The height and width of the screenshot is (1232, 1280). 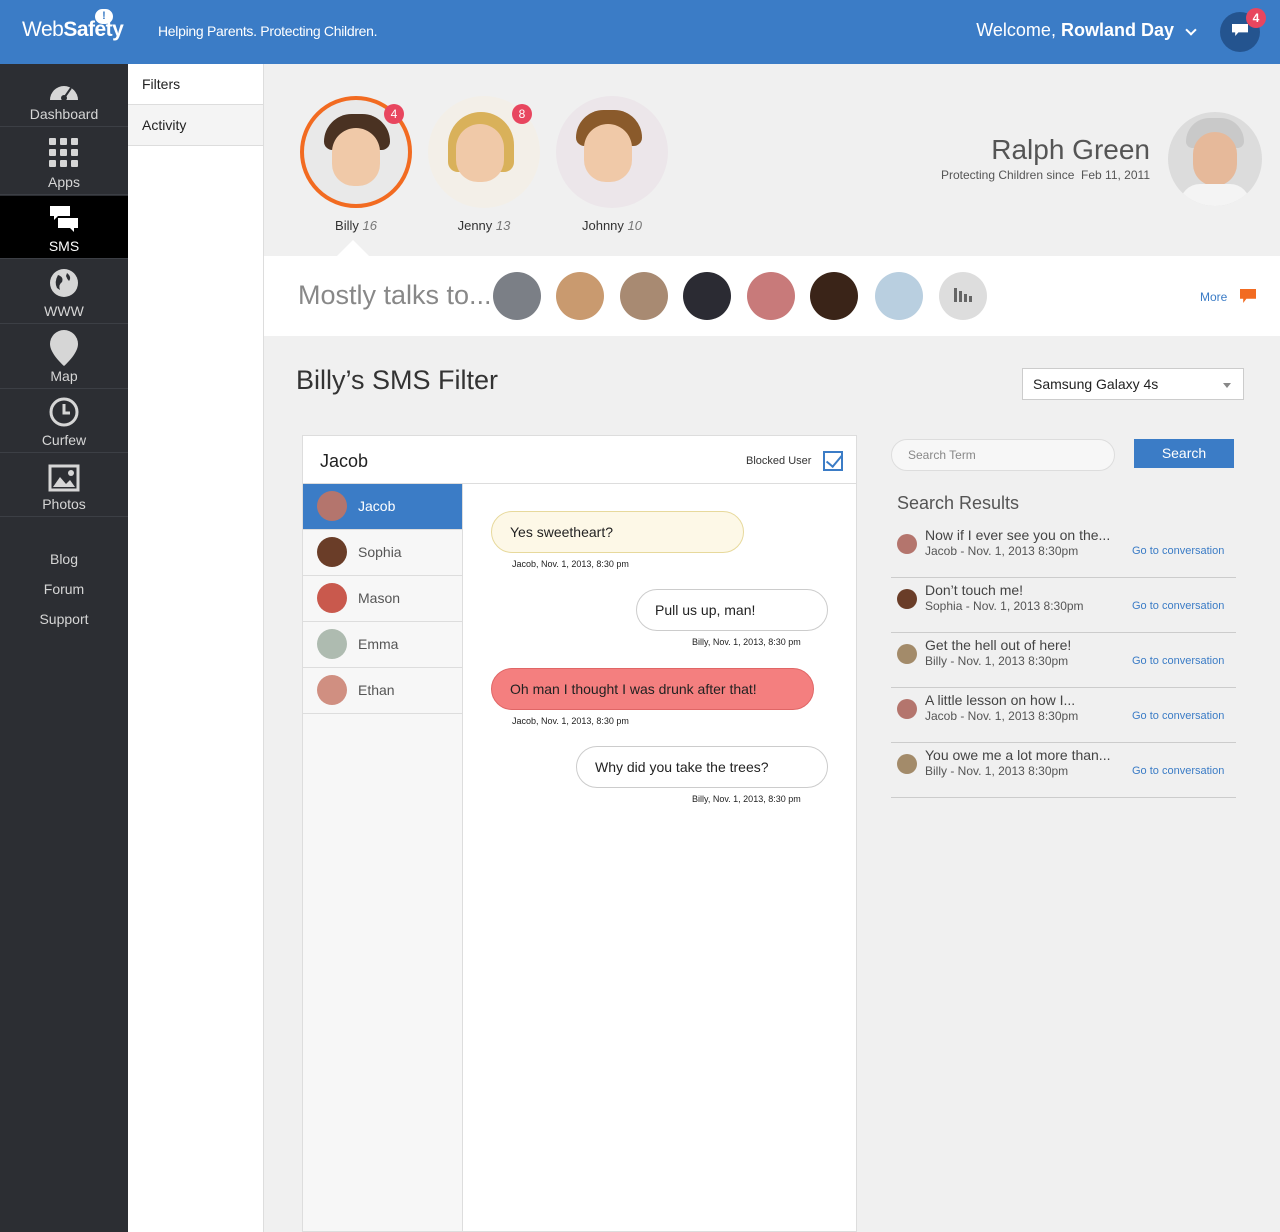 I want to click on nav-links: Blog Forum Support, so click(x=64, y=589).